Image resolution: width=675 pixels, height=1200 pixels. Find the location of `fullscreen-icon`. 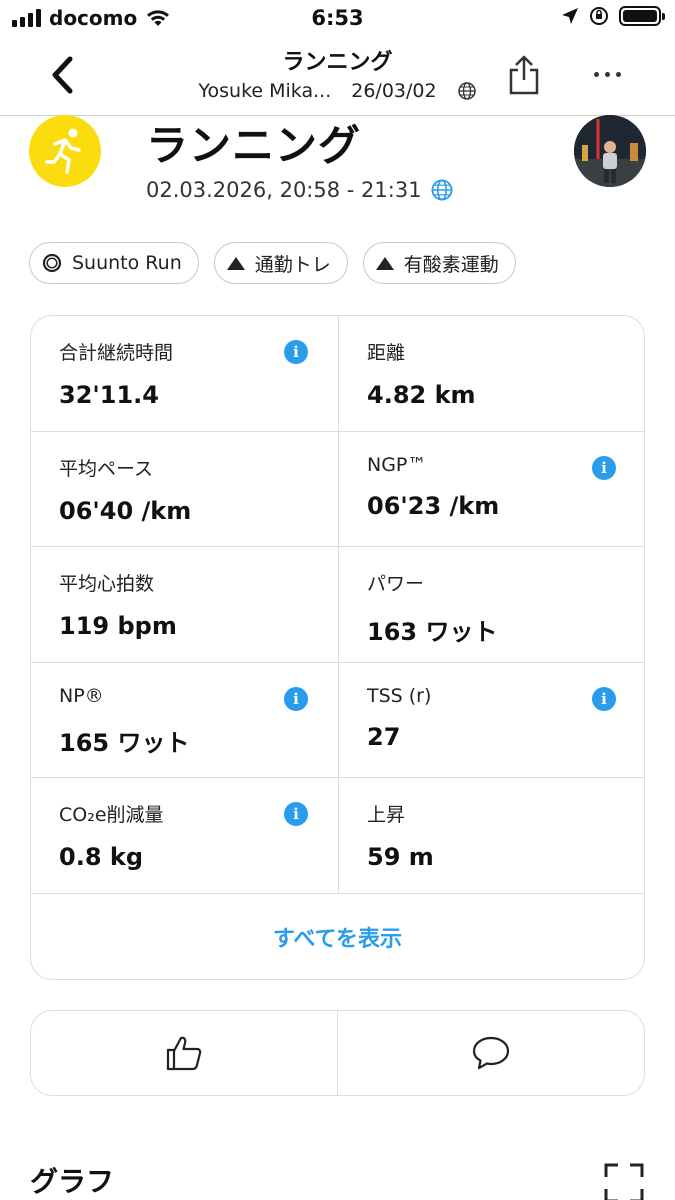

fullscreen-icon is located at coordinates (624, 1181).